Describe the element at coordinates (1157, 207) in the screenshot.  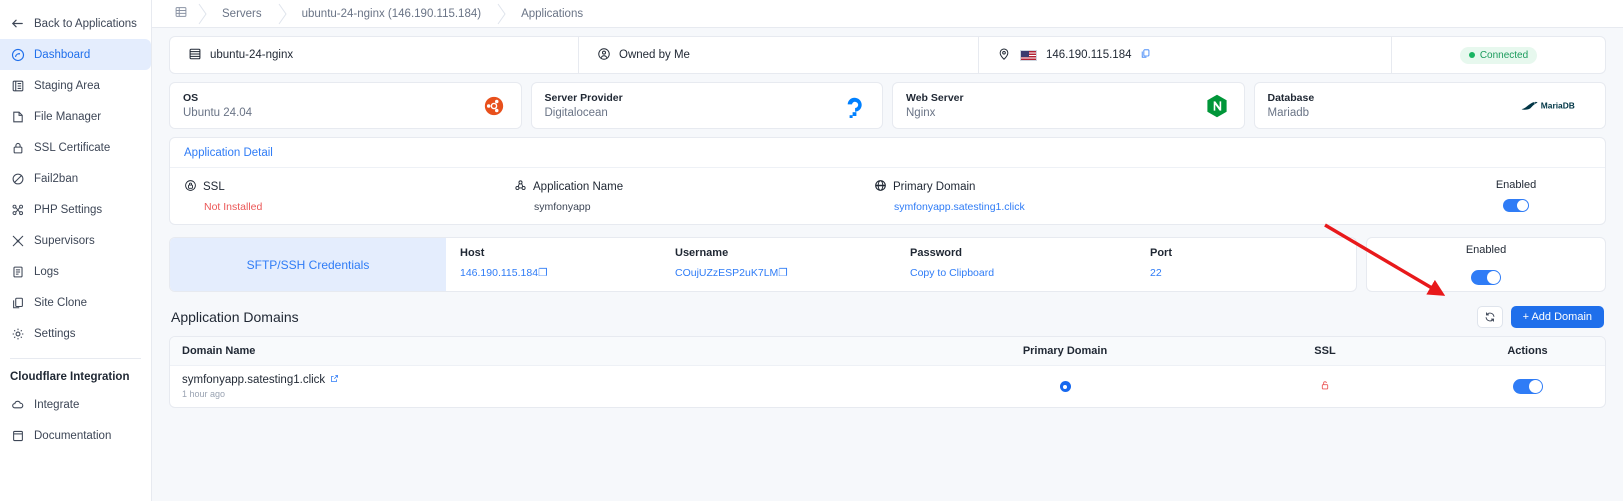
I see `primary-domain-value: symfonyapp.satesting1.click` at that location.